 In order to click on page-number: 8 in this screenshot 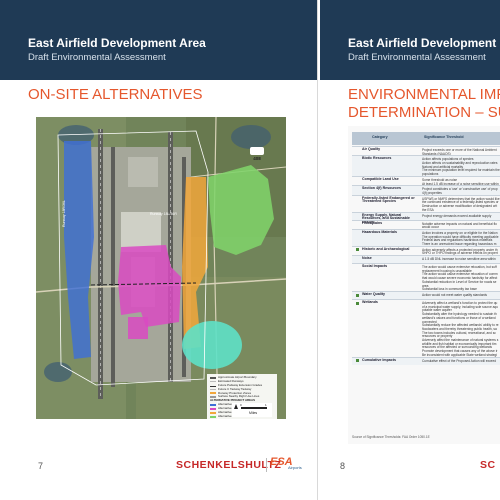, I will do `click(343, 466)`.